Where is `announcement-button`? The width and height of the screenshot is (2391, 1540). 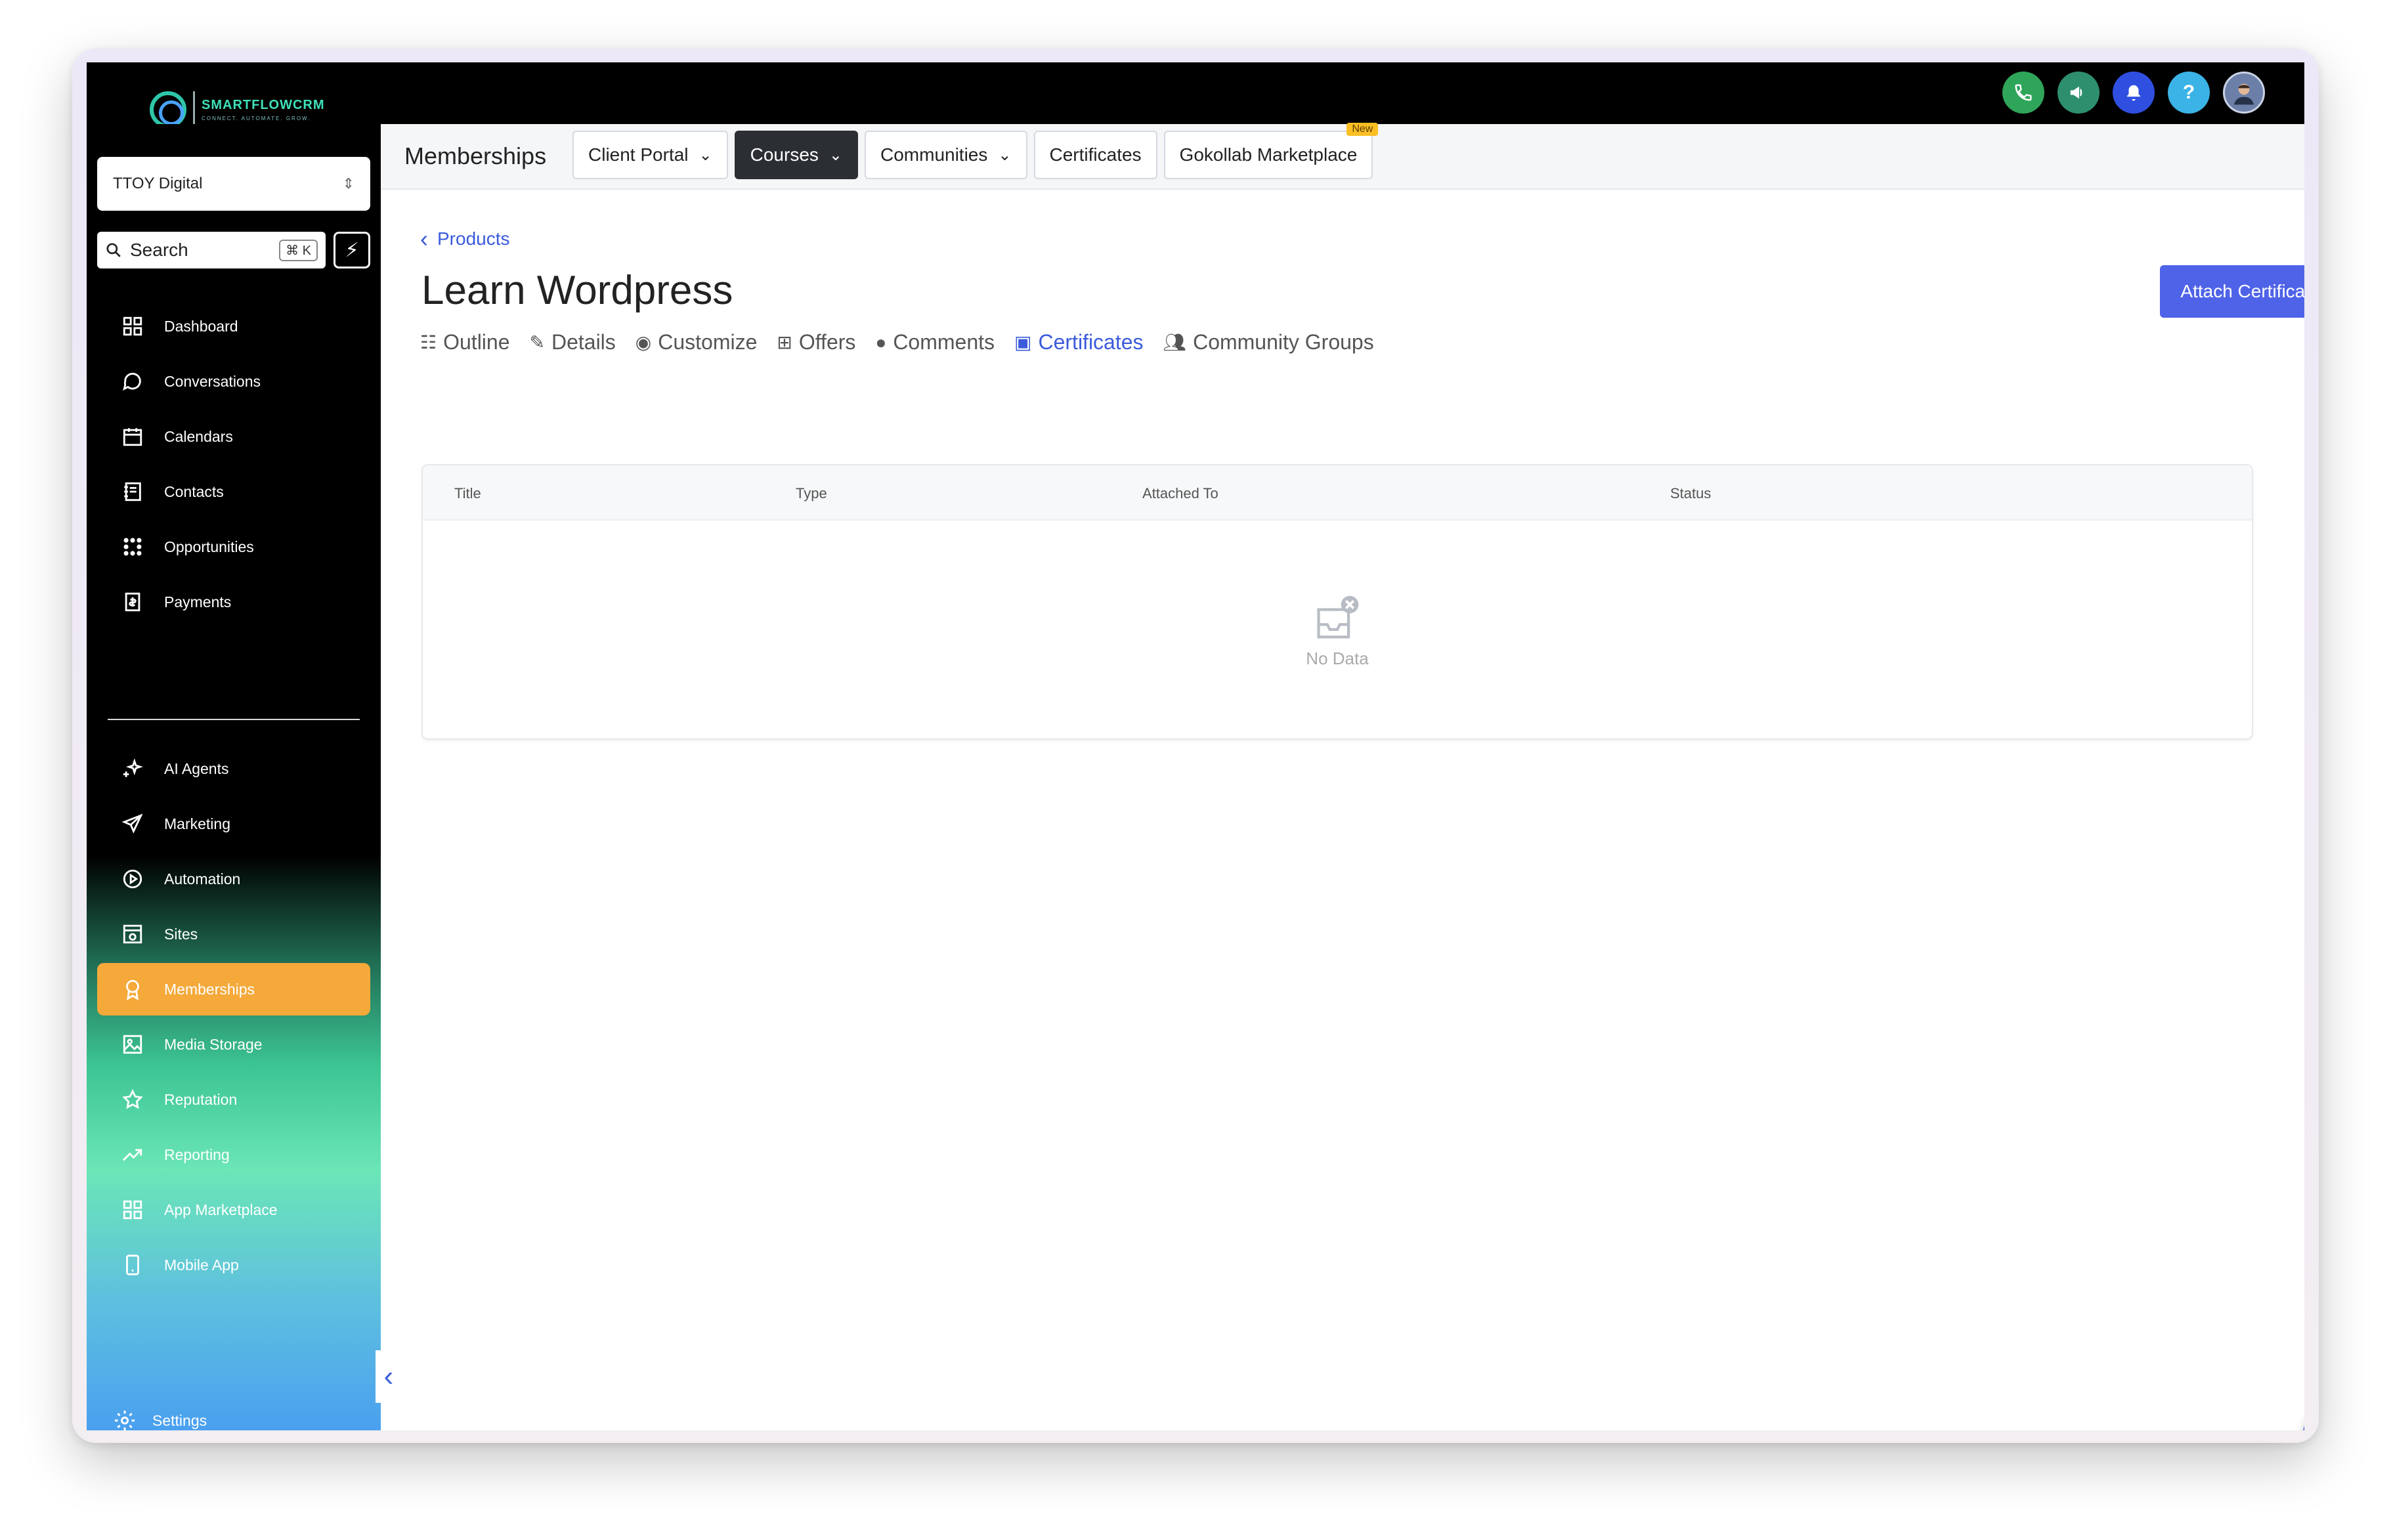 announcement-button is located at coordinates (2078, 93).